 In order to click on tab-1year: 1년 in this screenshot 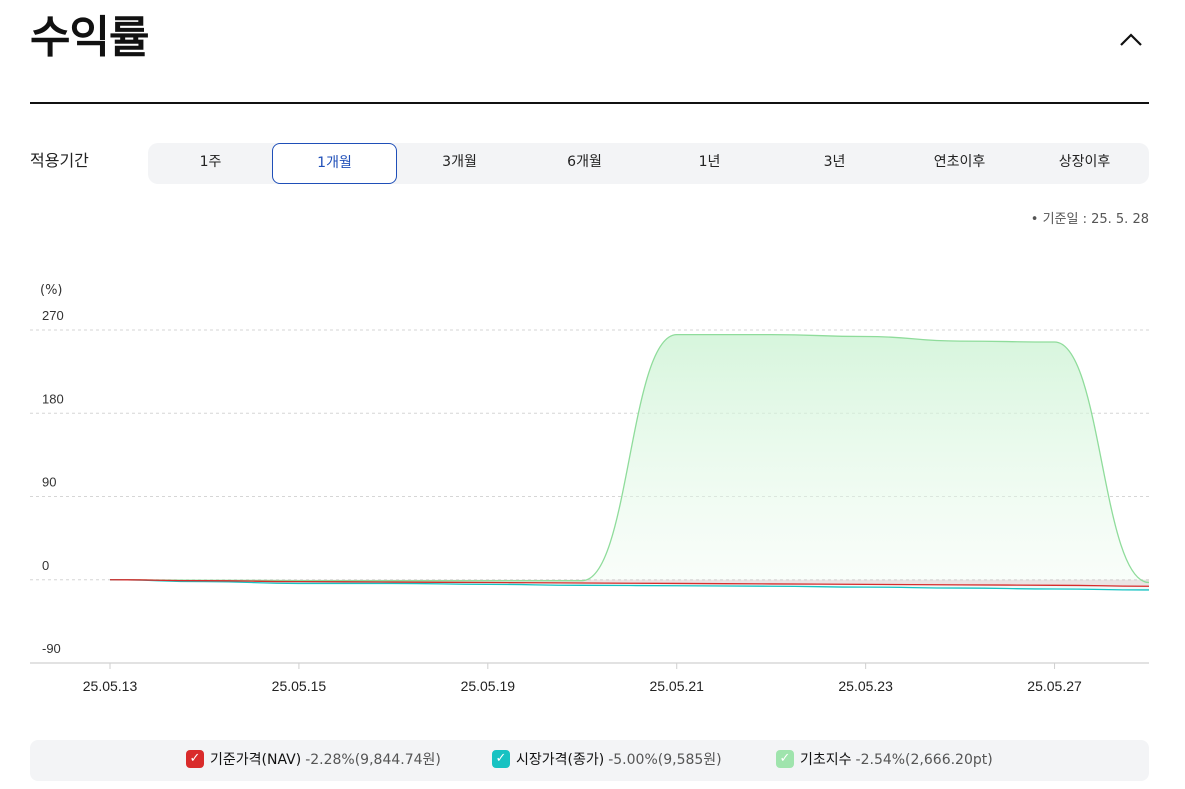, I will do `click(709, 163)`.